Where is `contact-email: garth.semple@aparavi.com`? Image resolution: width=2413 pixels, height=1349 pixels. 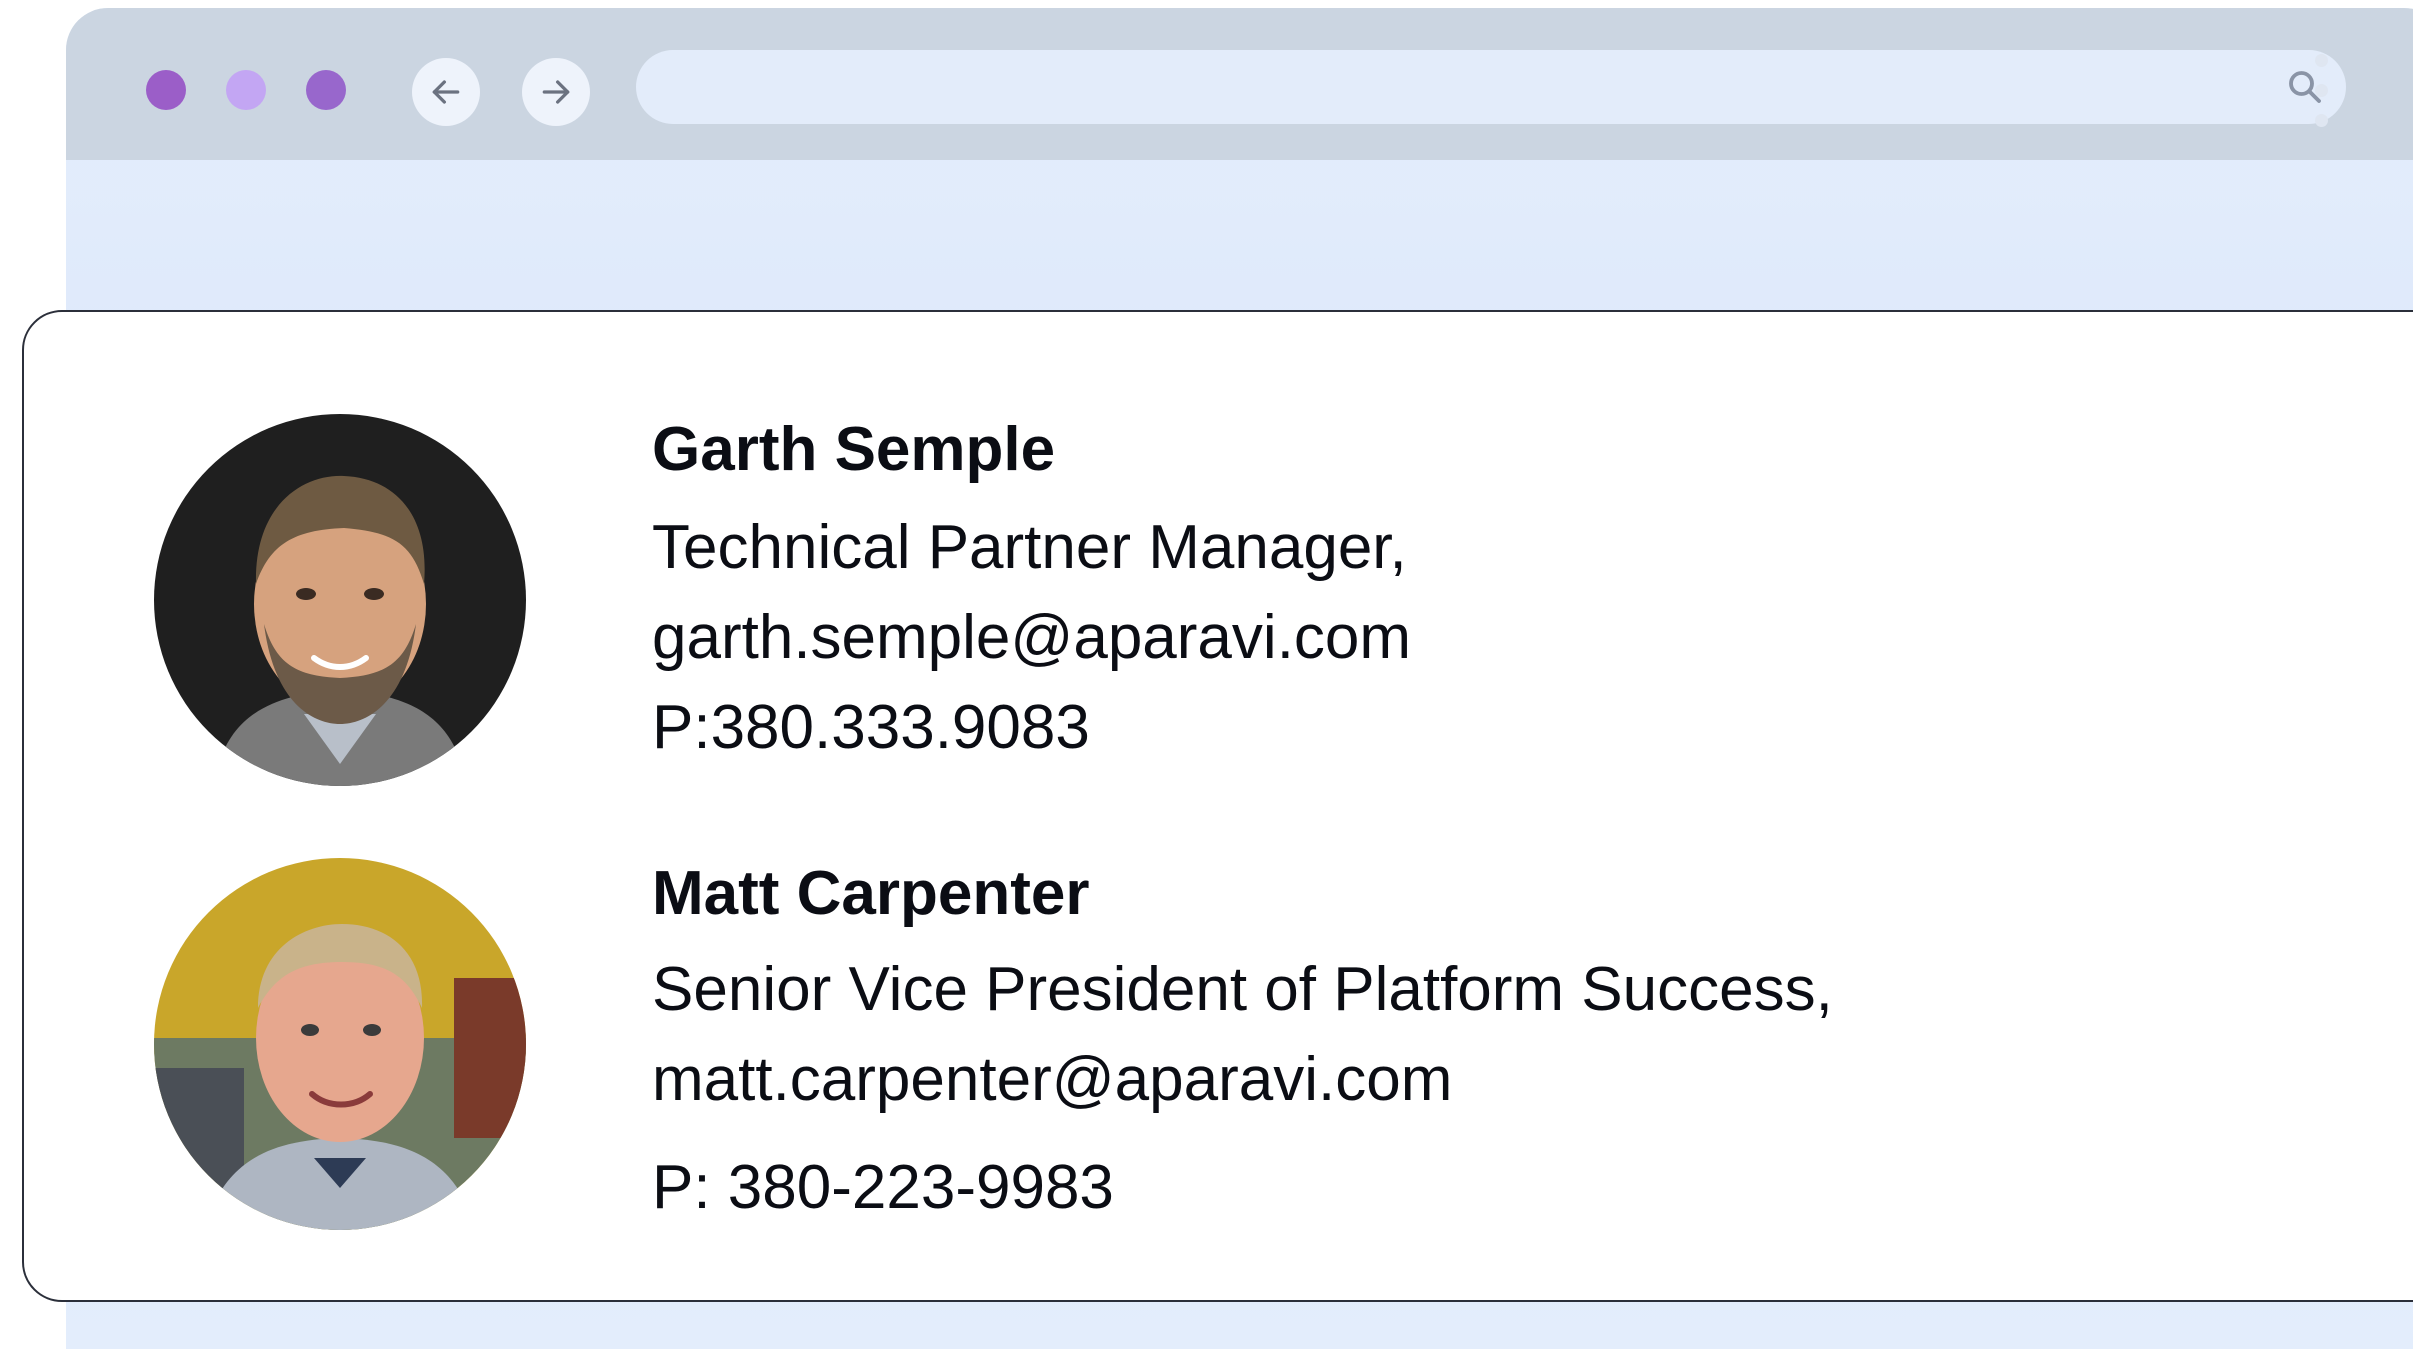
contact-email: garth.semple@aparavi.com is located at coordinates (1031, 637).